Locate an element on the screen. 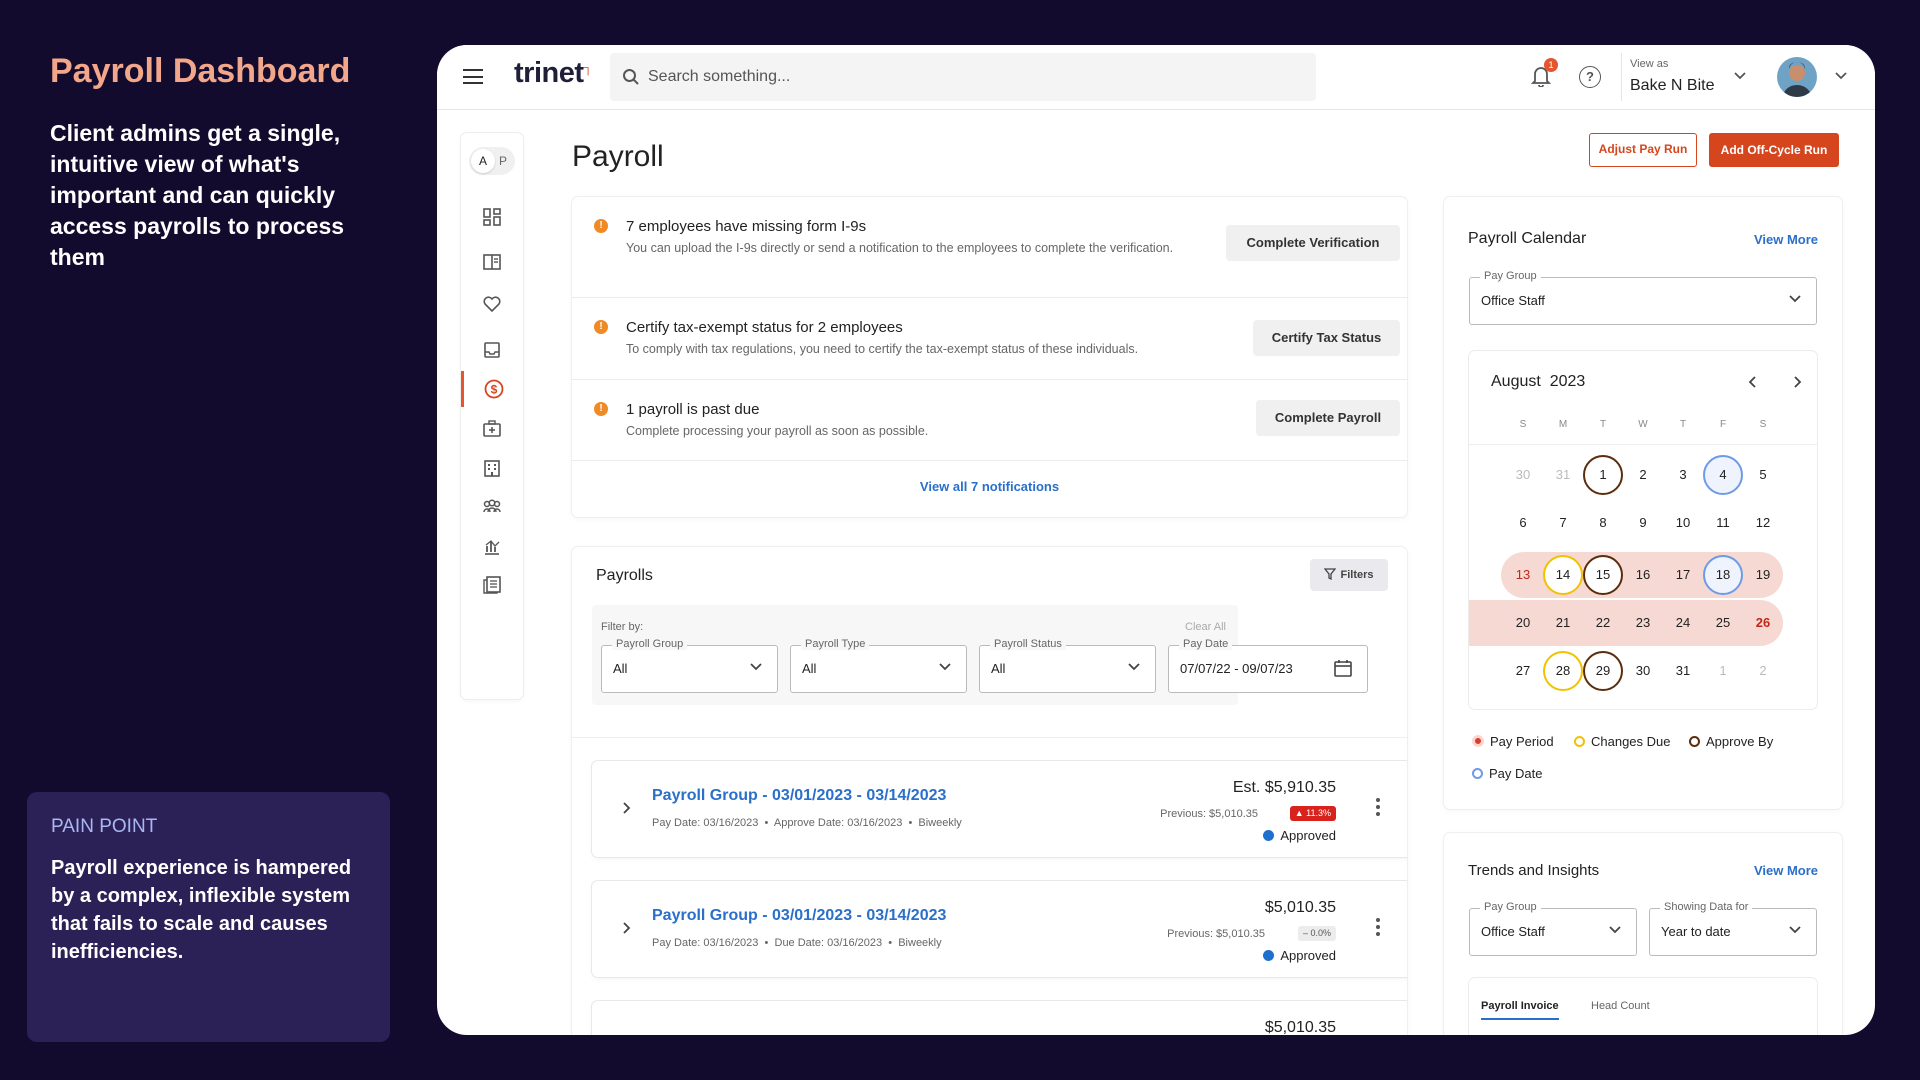  calendar-day: 17 is located at coordinates (1683, 575).